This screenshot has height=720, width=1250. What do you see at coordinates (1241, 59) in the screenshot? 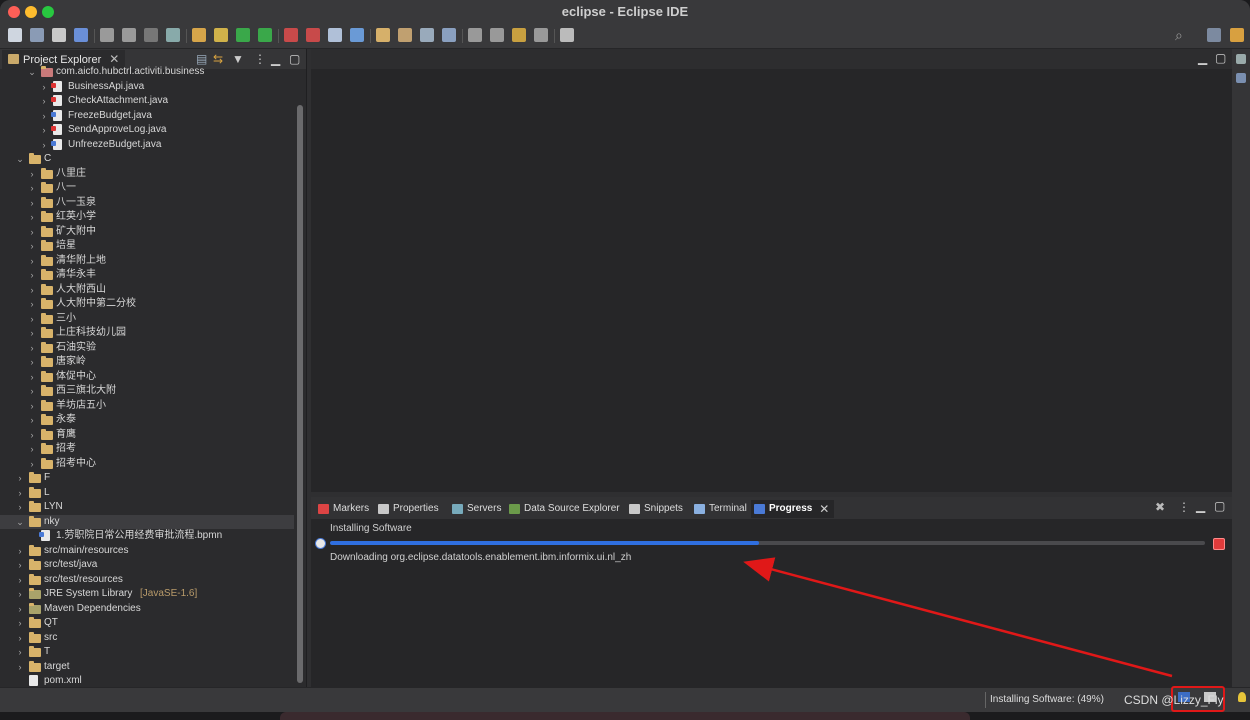
I see `restore-icon` at bounding box center [1241, 59].